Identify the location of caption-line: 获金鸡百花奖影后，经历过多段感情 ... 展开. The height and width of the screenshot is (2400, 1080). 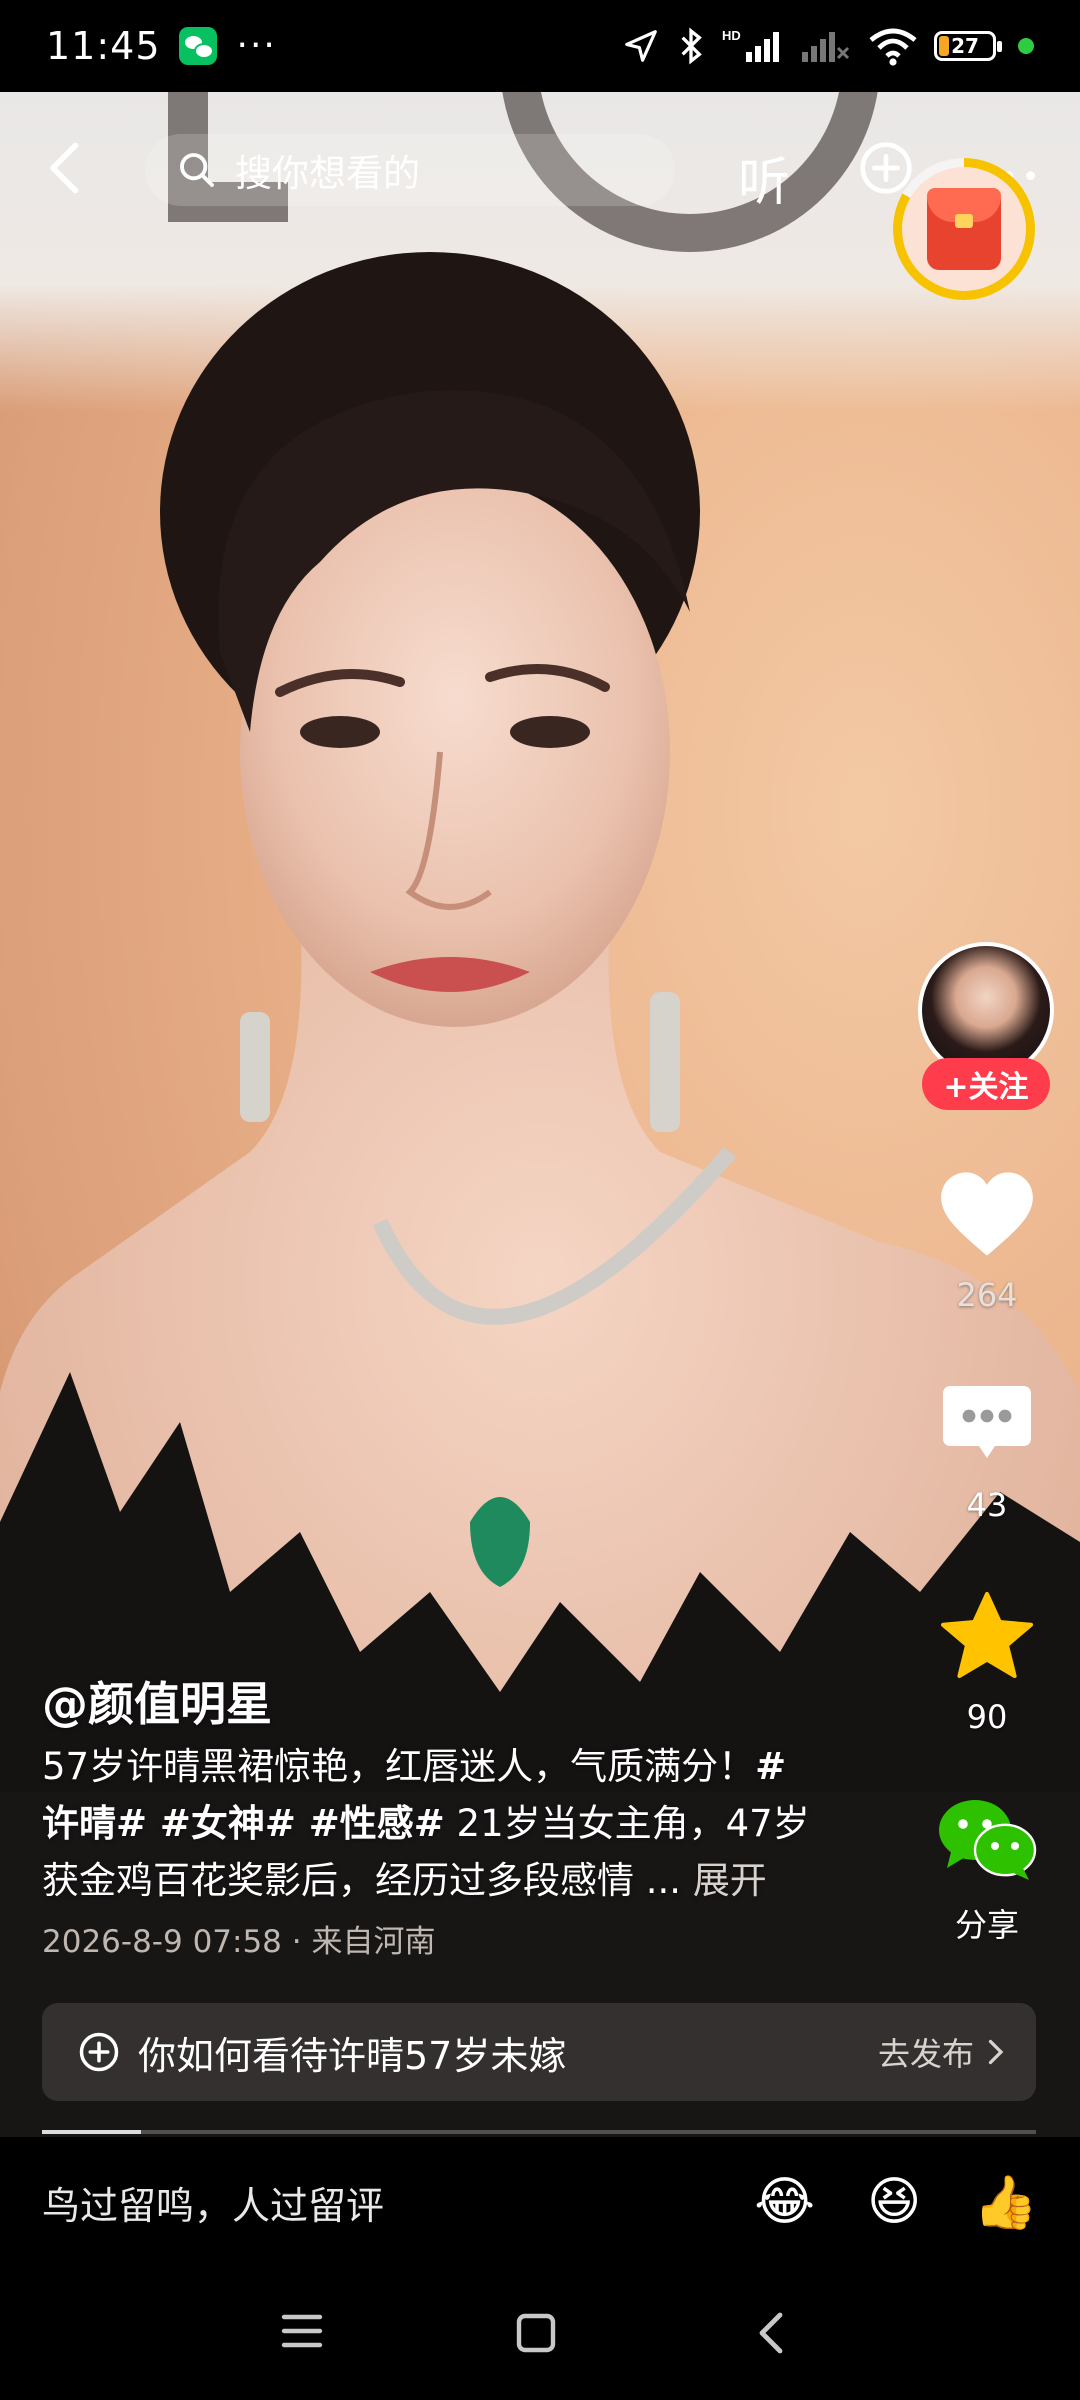
(452, 1880).